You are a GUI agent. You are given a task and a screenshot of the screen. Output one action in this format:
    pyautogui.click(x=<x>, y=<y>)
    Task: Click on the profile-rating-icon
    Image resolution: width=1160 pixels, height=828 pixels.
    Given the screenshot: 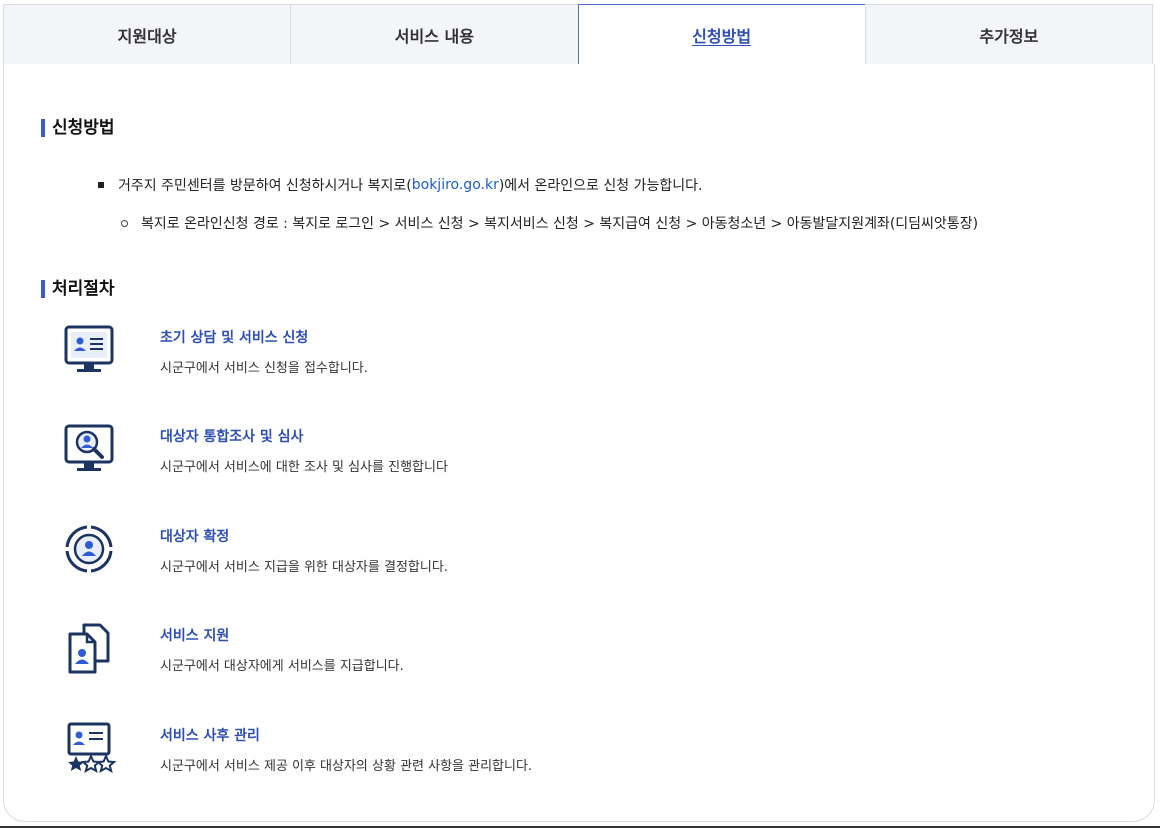 What is the action you would take?
    pyautogui.click(x=92, y=748)
    